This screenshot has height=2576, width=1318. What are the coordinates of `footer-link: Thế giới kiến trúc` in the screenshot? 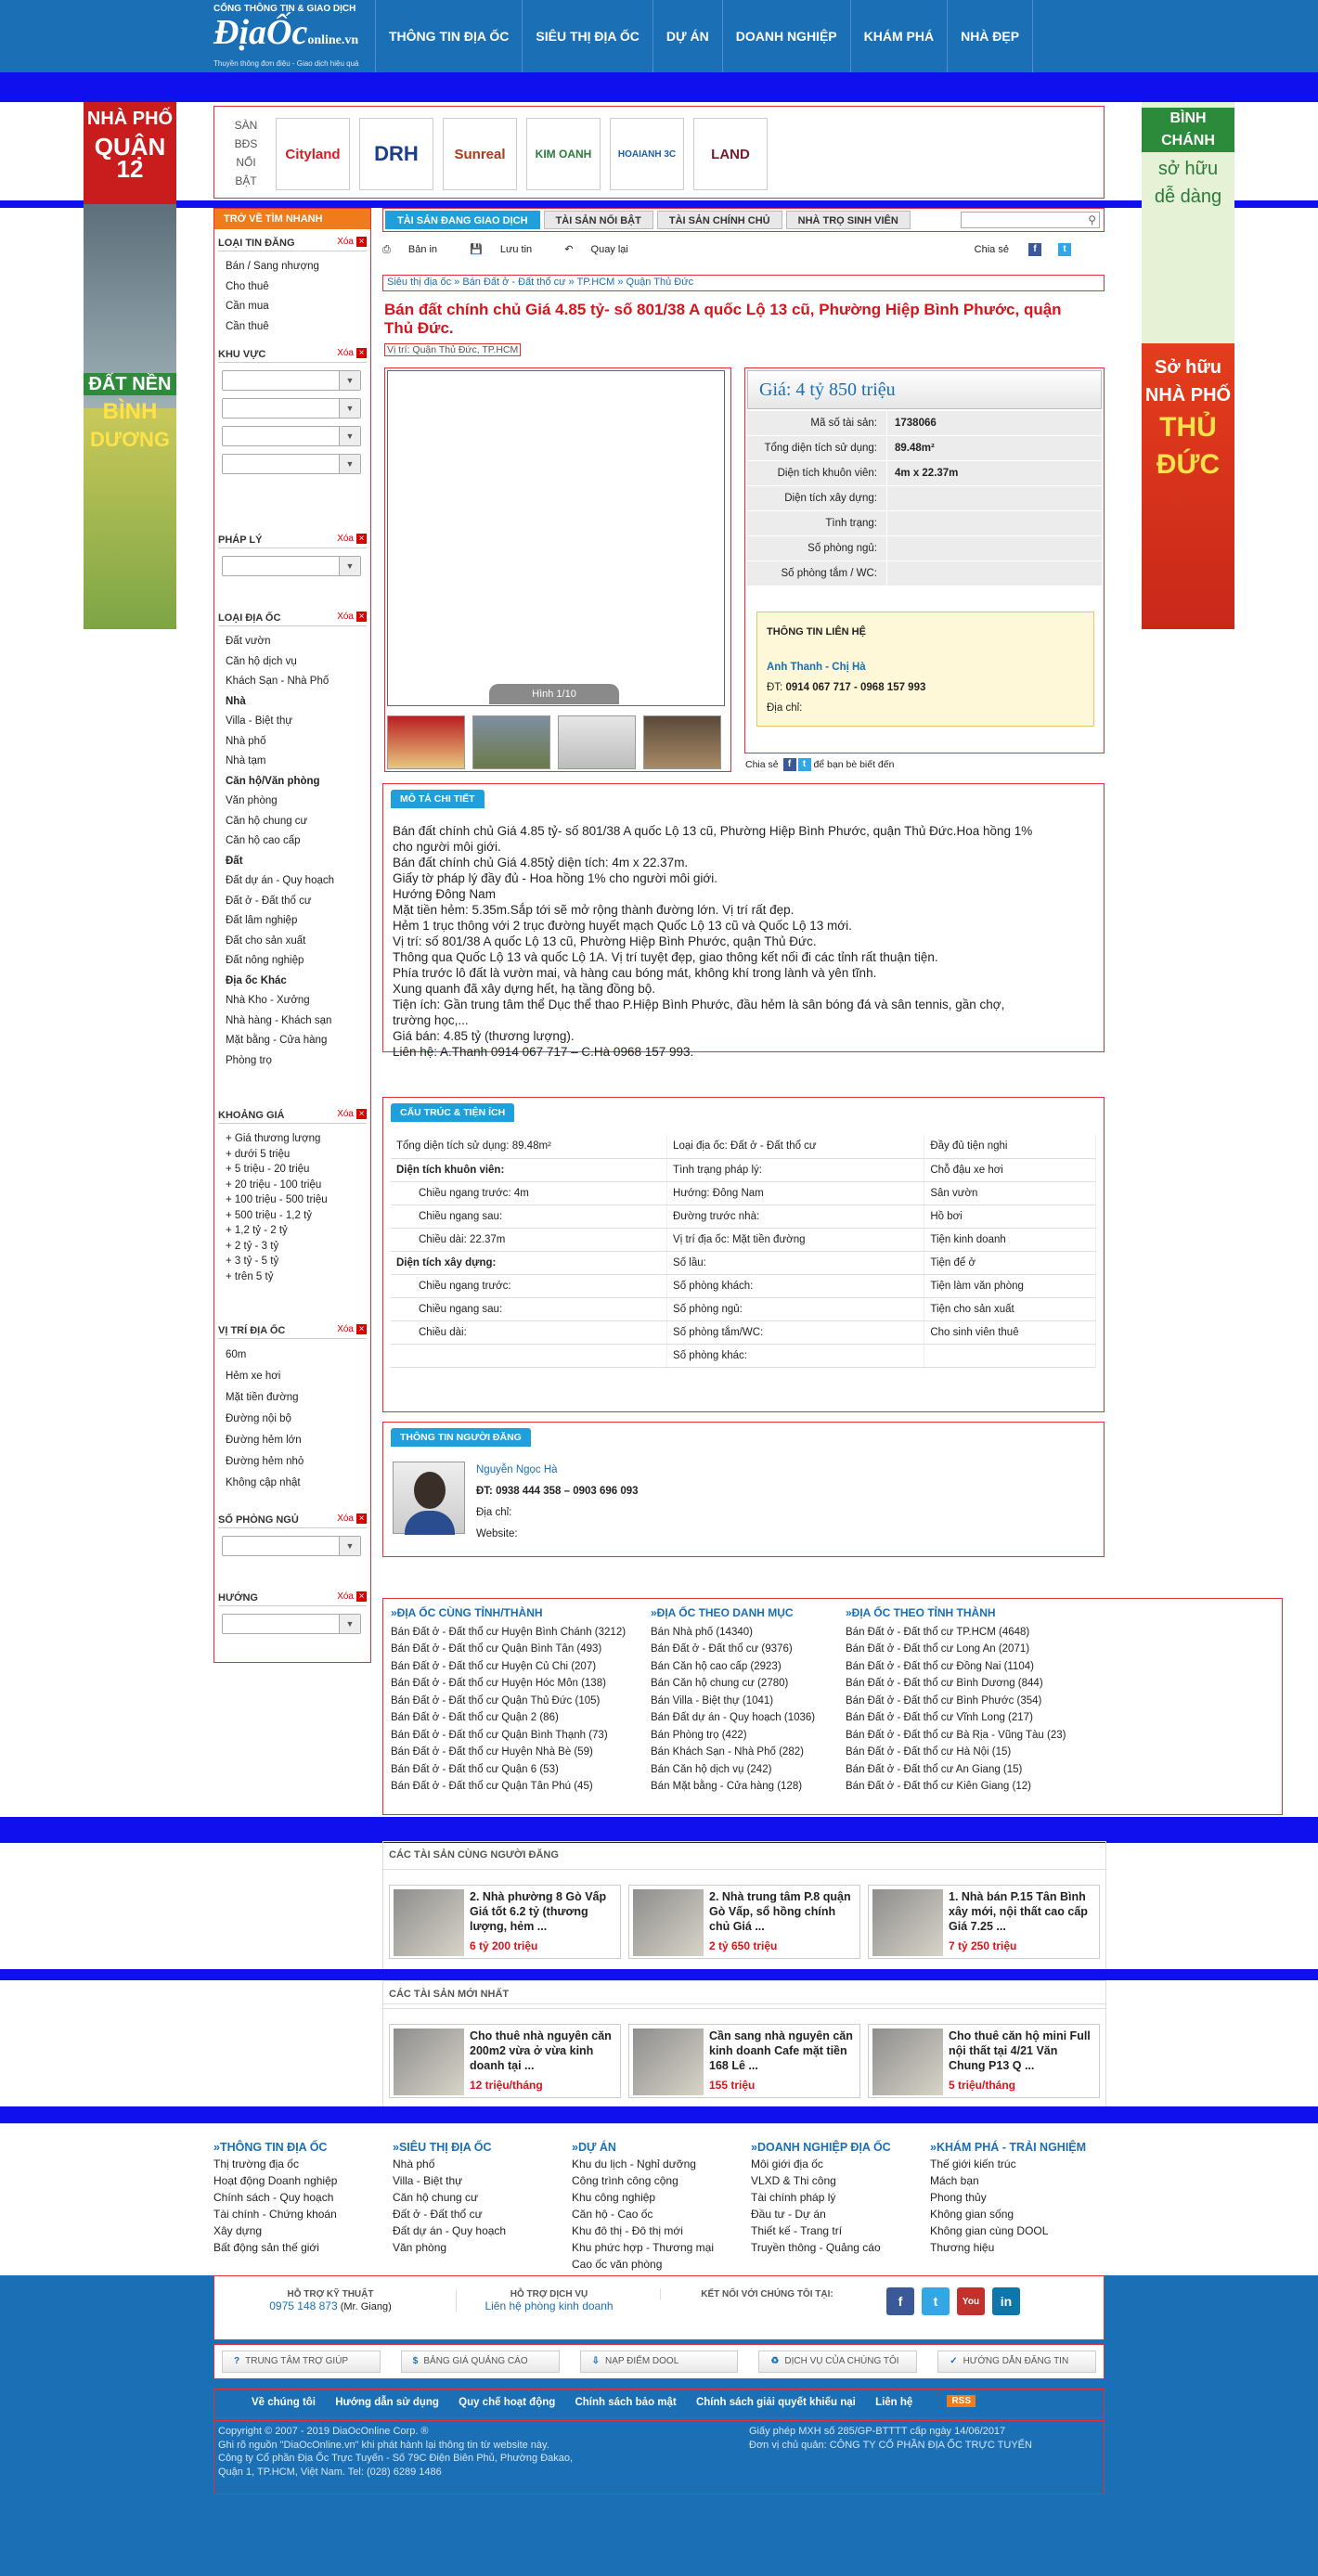 It's located at (1009, 2164).